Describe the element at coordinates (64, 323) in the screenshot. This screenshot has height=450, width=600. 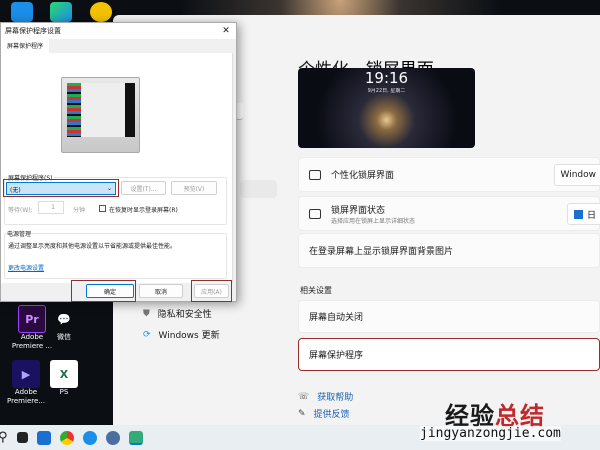
I see `desktop-icon-wechat: 💬 微信` at that location.